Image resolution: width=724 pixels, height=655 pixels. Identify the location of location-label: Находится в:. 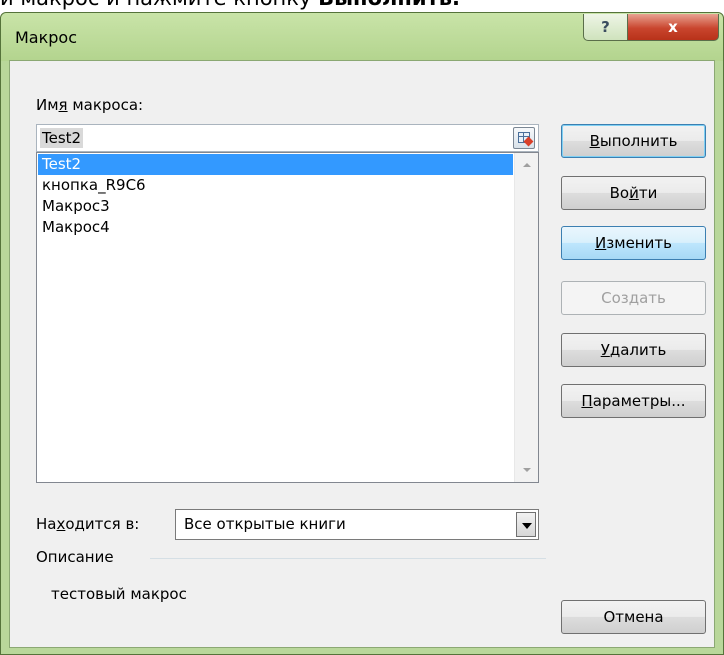
(88, 524).